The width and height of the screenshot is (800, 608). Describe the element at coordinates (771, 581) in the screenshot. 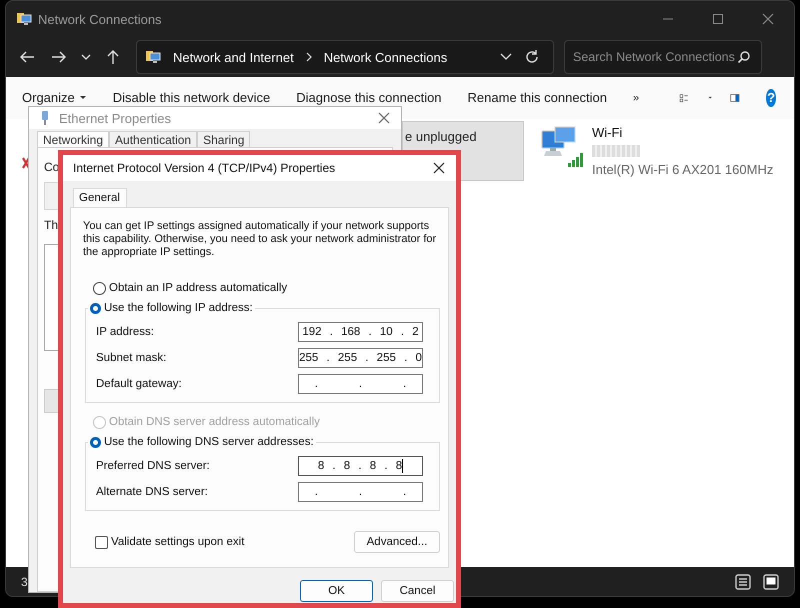

I see `large-icons-view-icon` at that location.